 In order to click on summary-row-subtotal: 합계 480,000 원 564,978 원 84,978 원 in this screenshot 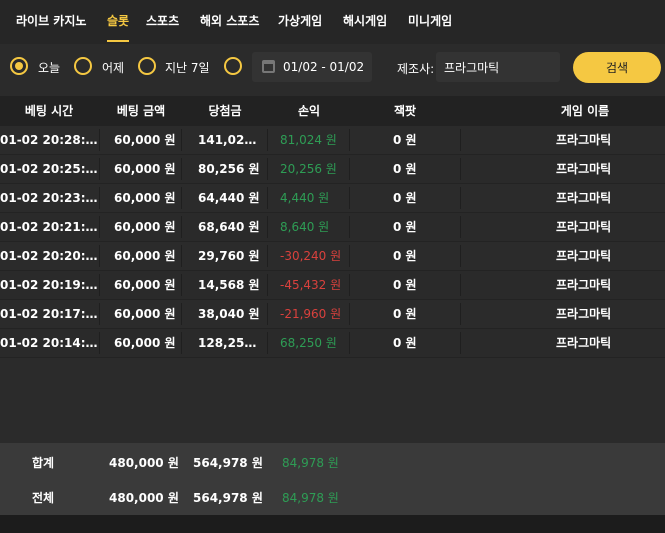, I will do `click(332, 463)`.